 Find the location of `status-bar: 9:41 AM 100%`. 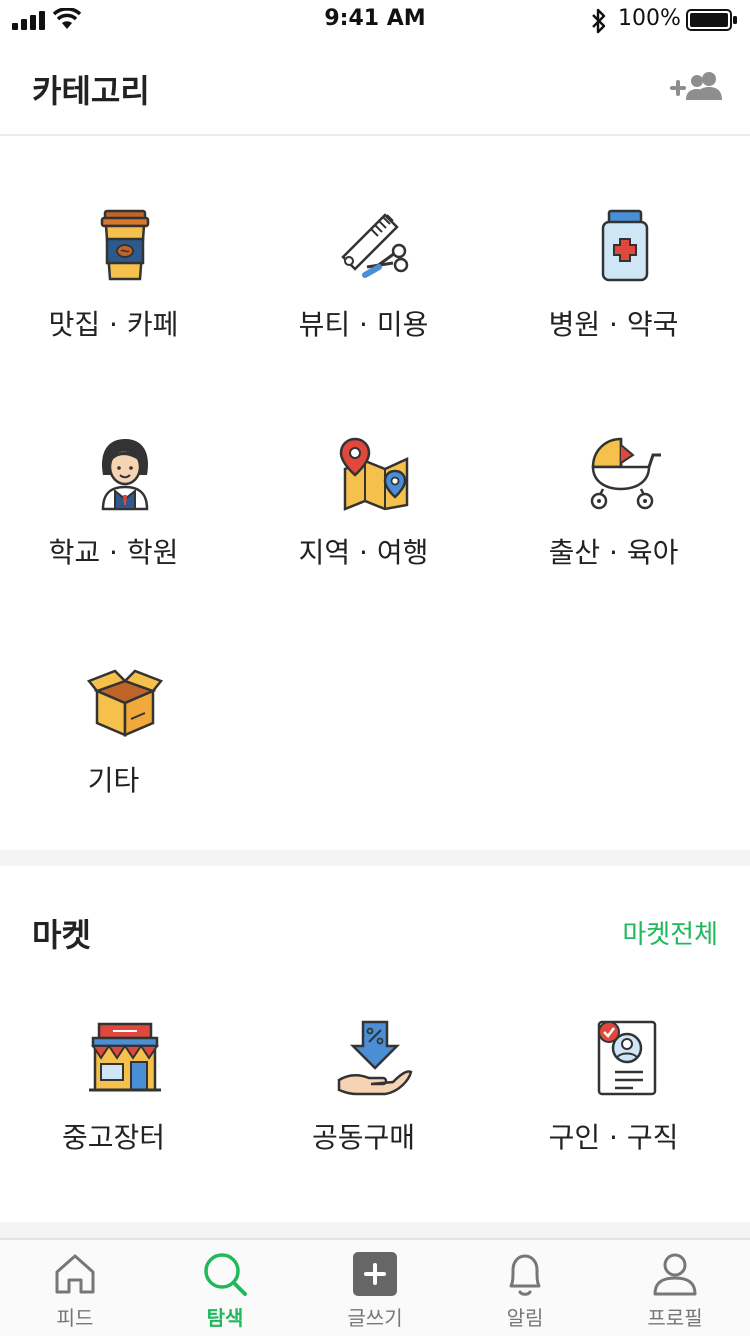

status-bar: 9:41 AM 100% is located at coordinates (375, 20).